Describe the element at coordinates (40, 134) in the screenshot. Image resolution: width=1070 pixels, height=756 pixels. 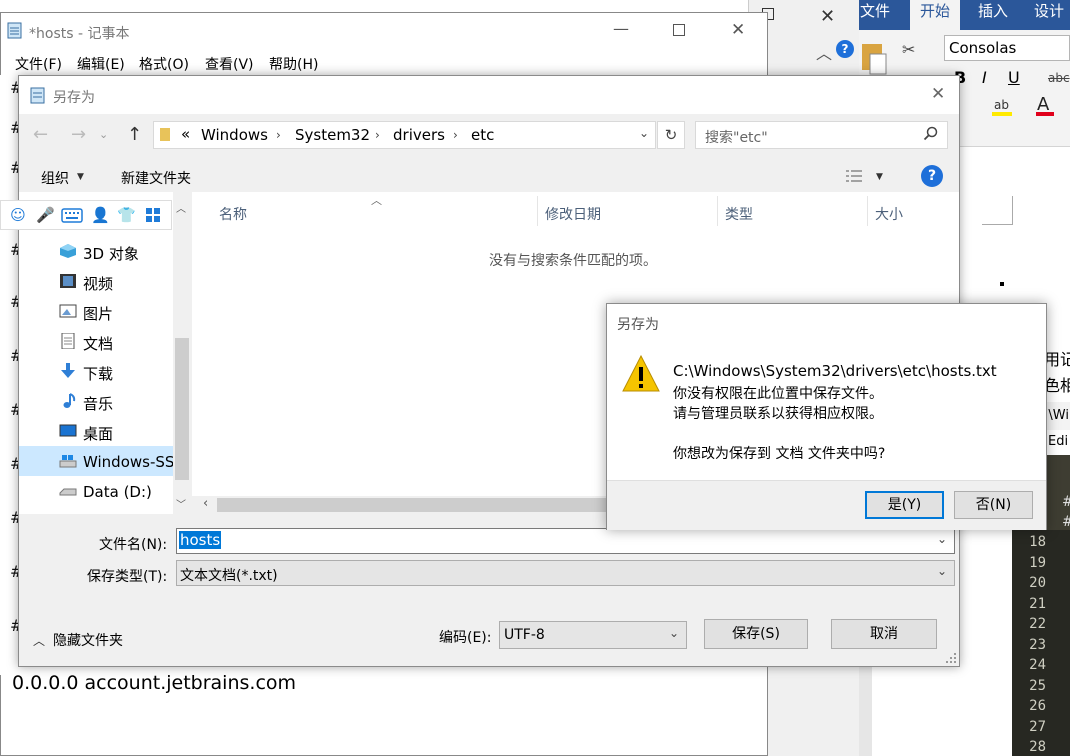
I see `back-arrow-icon: ←` at that location.